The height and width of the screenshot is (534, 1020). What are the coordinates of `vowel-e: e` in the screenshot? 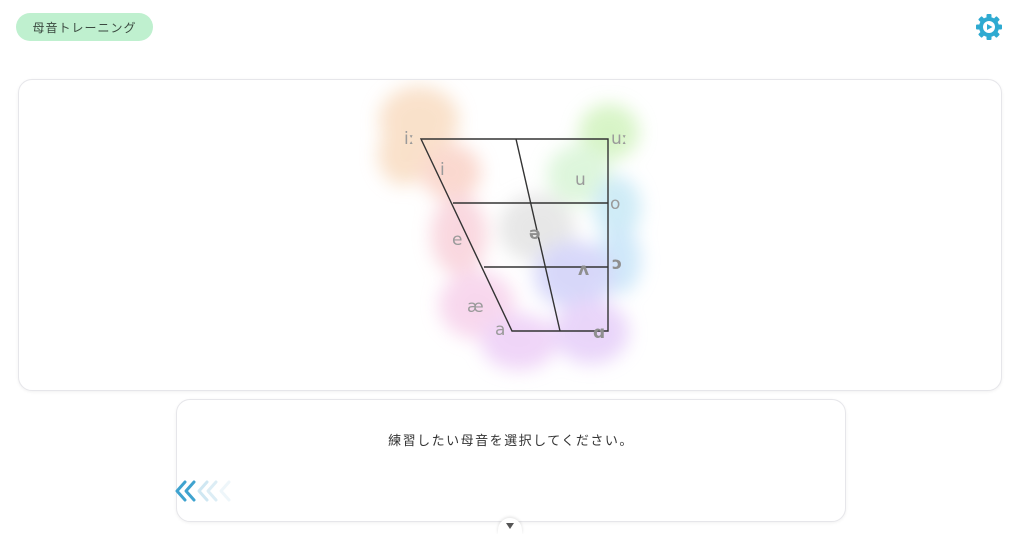 It's located at (457, 240).